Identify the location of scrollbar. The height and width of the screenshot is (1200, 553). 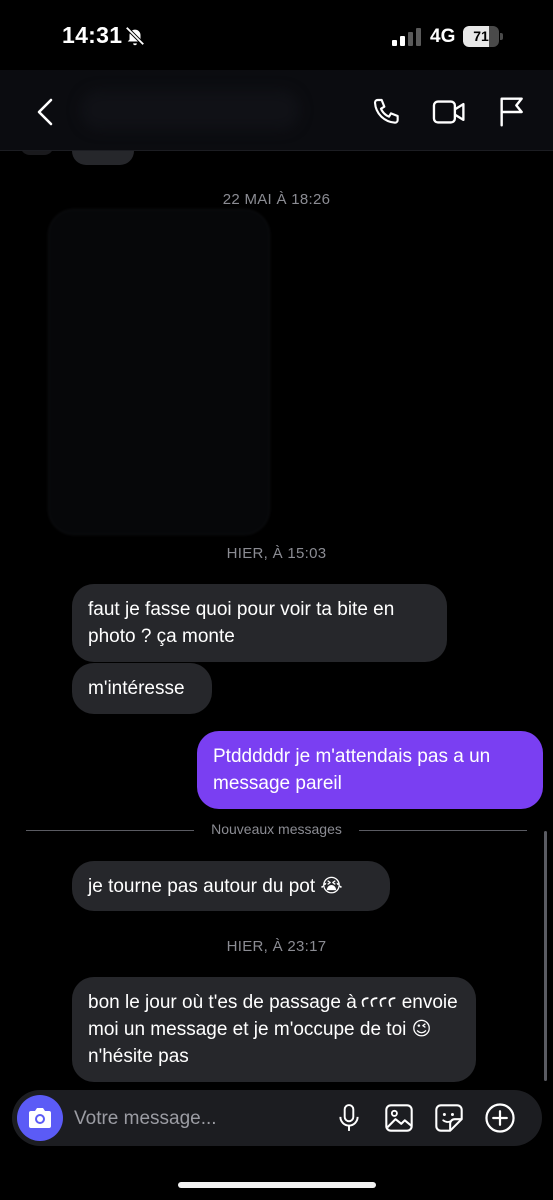
(545, 956).